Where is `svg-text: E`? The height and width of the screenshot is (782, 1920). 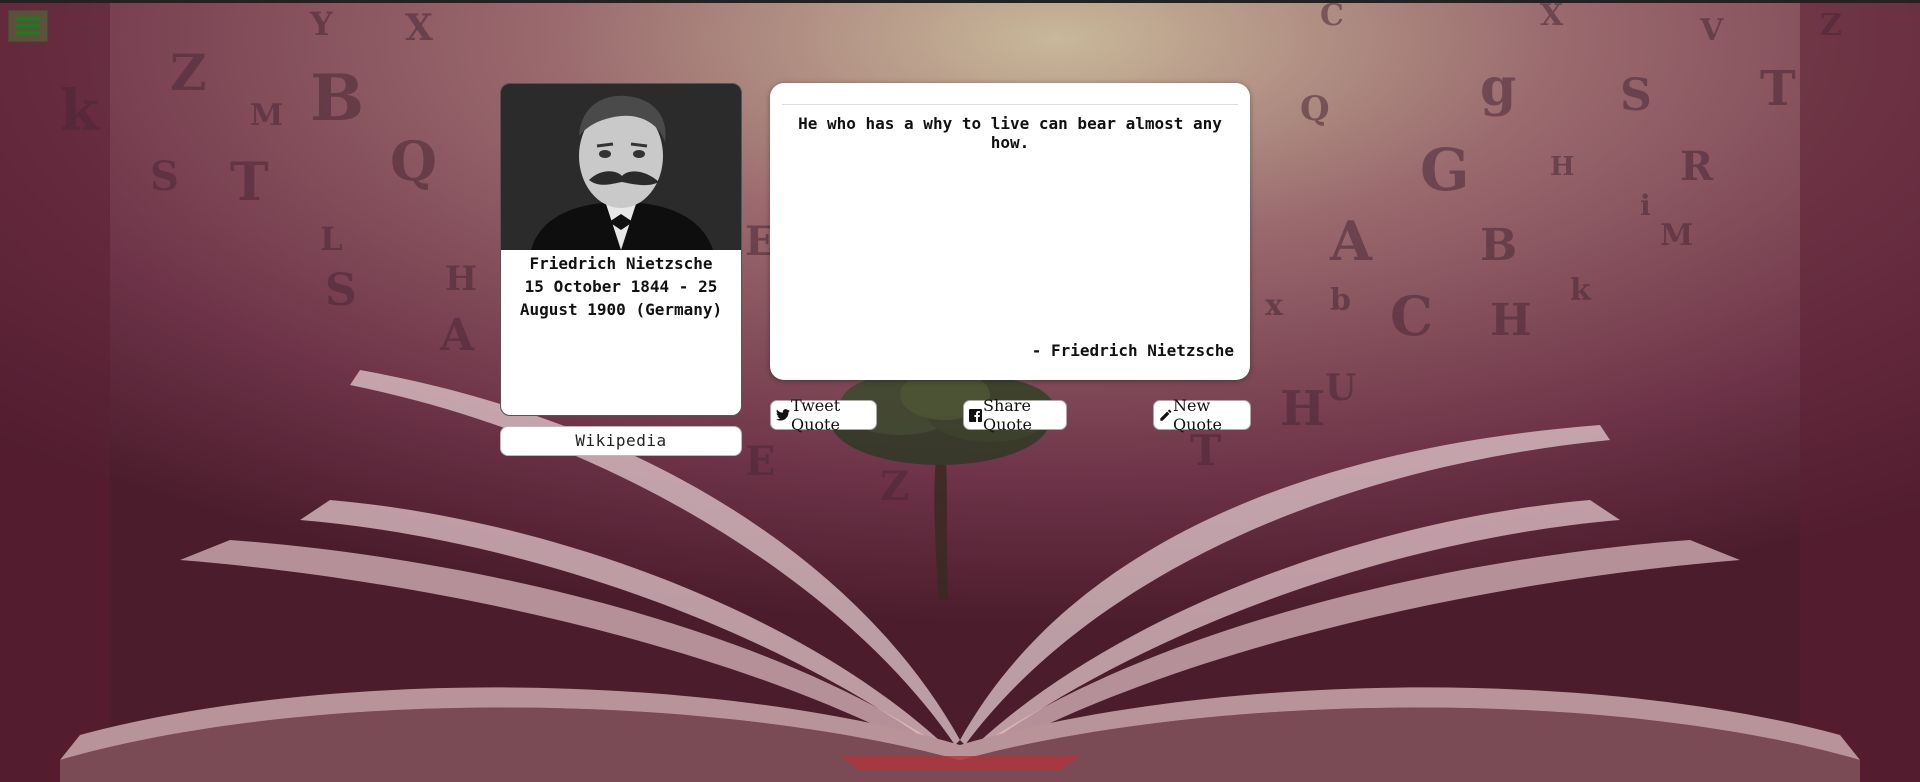
svg-text: E is located at coordinates (760, 461).